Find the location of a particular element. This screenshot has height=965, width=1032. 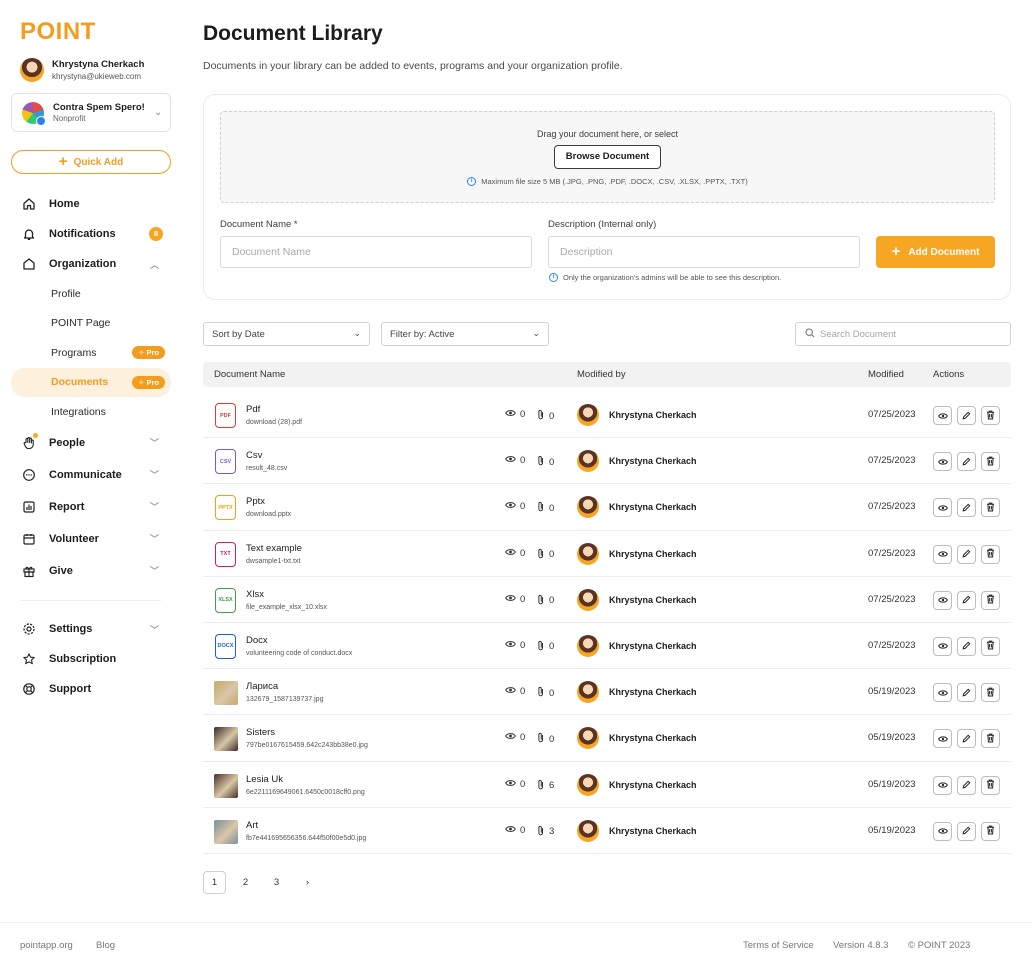

footer-site-link: pointapp.org is located at coordinates (46, 945).